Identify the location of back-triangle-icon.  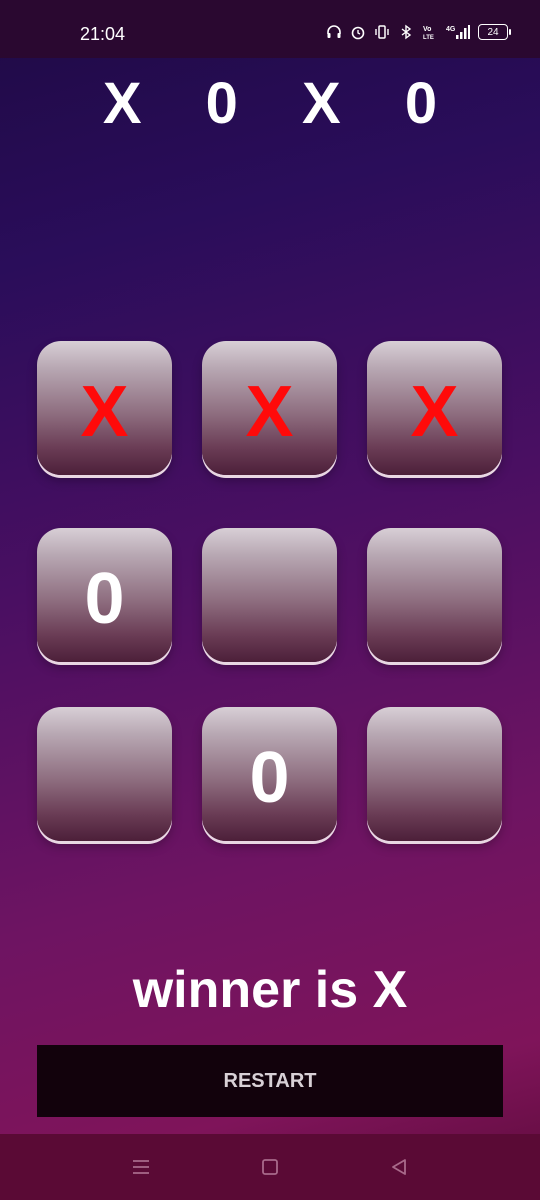
(399, 1167).